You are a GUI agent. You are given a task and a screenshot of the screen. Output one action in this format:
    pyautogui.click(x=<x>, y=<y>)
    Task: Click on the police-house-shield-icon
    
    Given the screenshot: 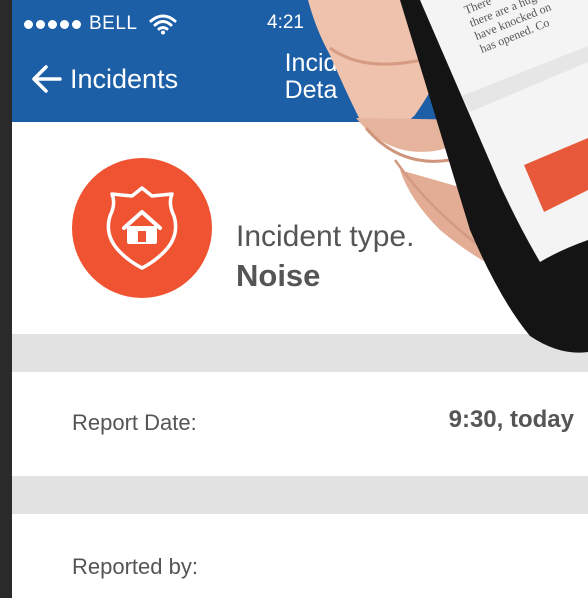 What is the action you would take?
    pyautogui.click(x=142, y=228)
    